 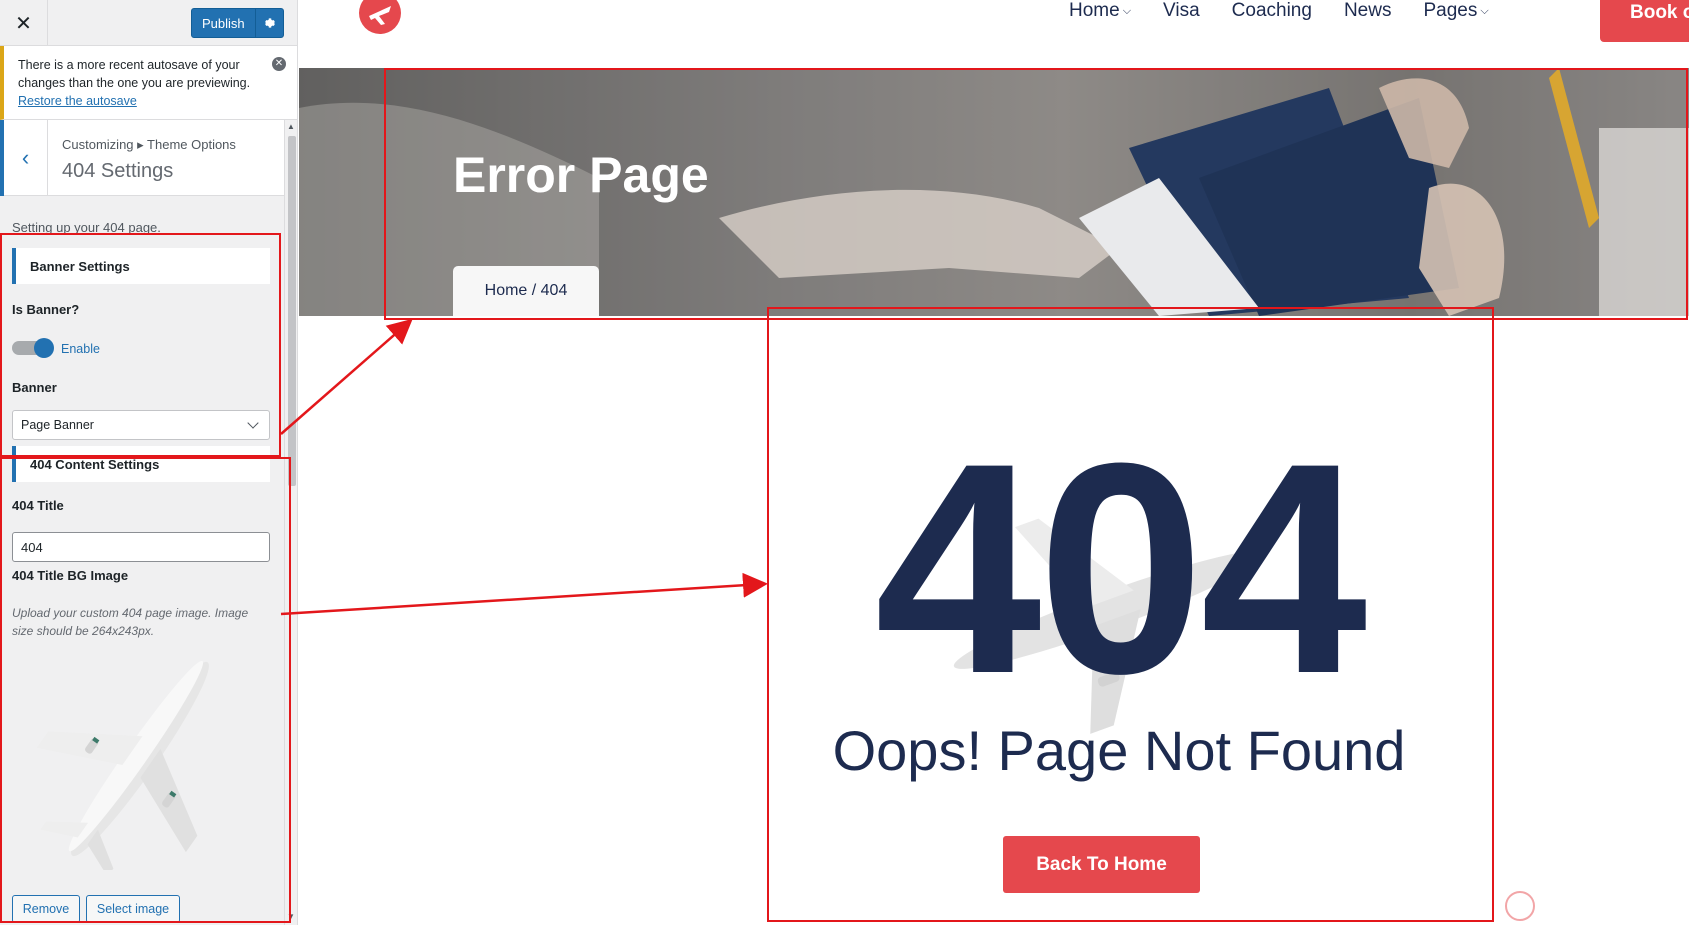 What do you see at coordinates (77, 101) in the screenshot?
I see `restore-autosave-link: Restore the autosave` at bounding box center [77, 101].